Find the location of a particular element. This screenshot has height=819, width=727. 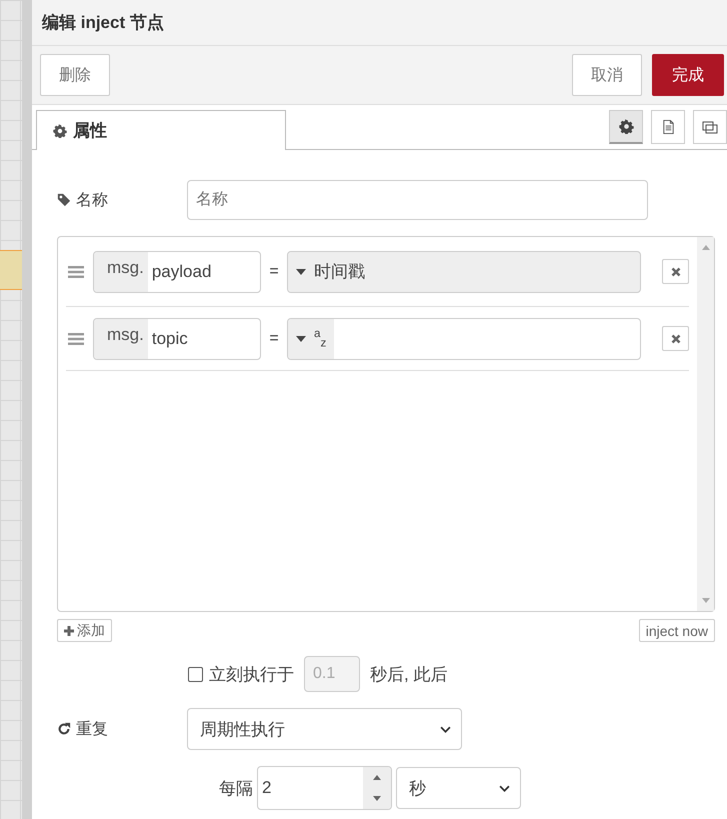

name-label: 名称 is located at coordinates (92, 200).